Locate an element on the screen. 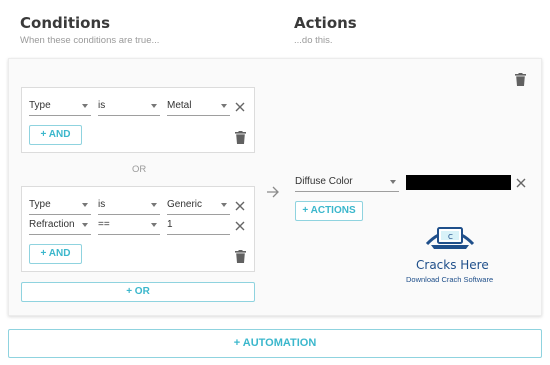 This screenshot has width=550, height=365. action-field-select: Diffuse Color is located at coordinates (347, 183).